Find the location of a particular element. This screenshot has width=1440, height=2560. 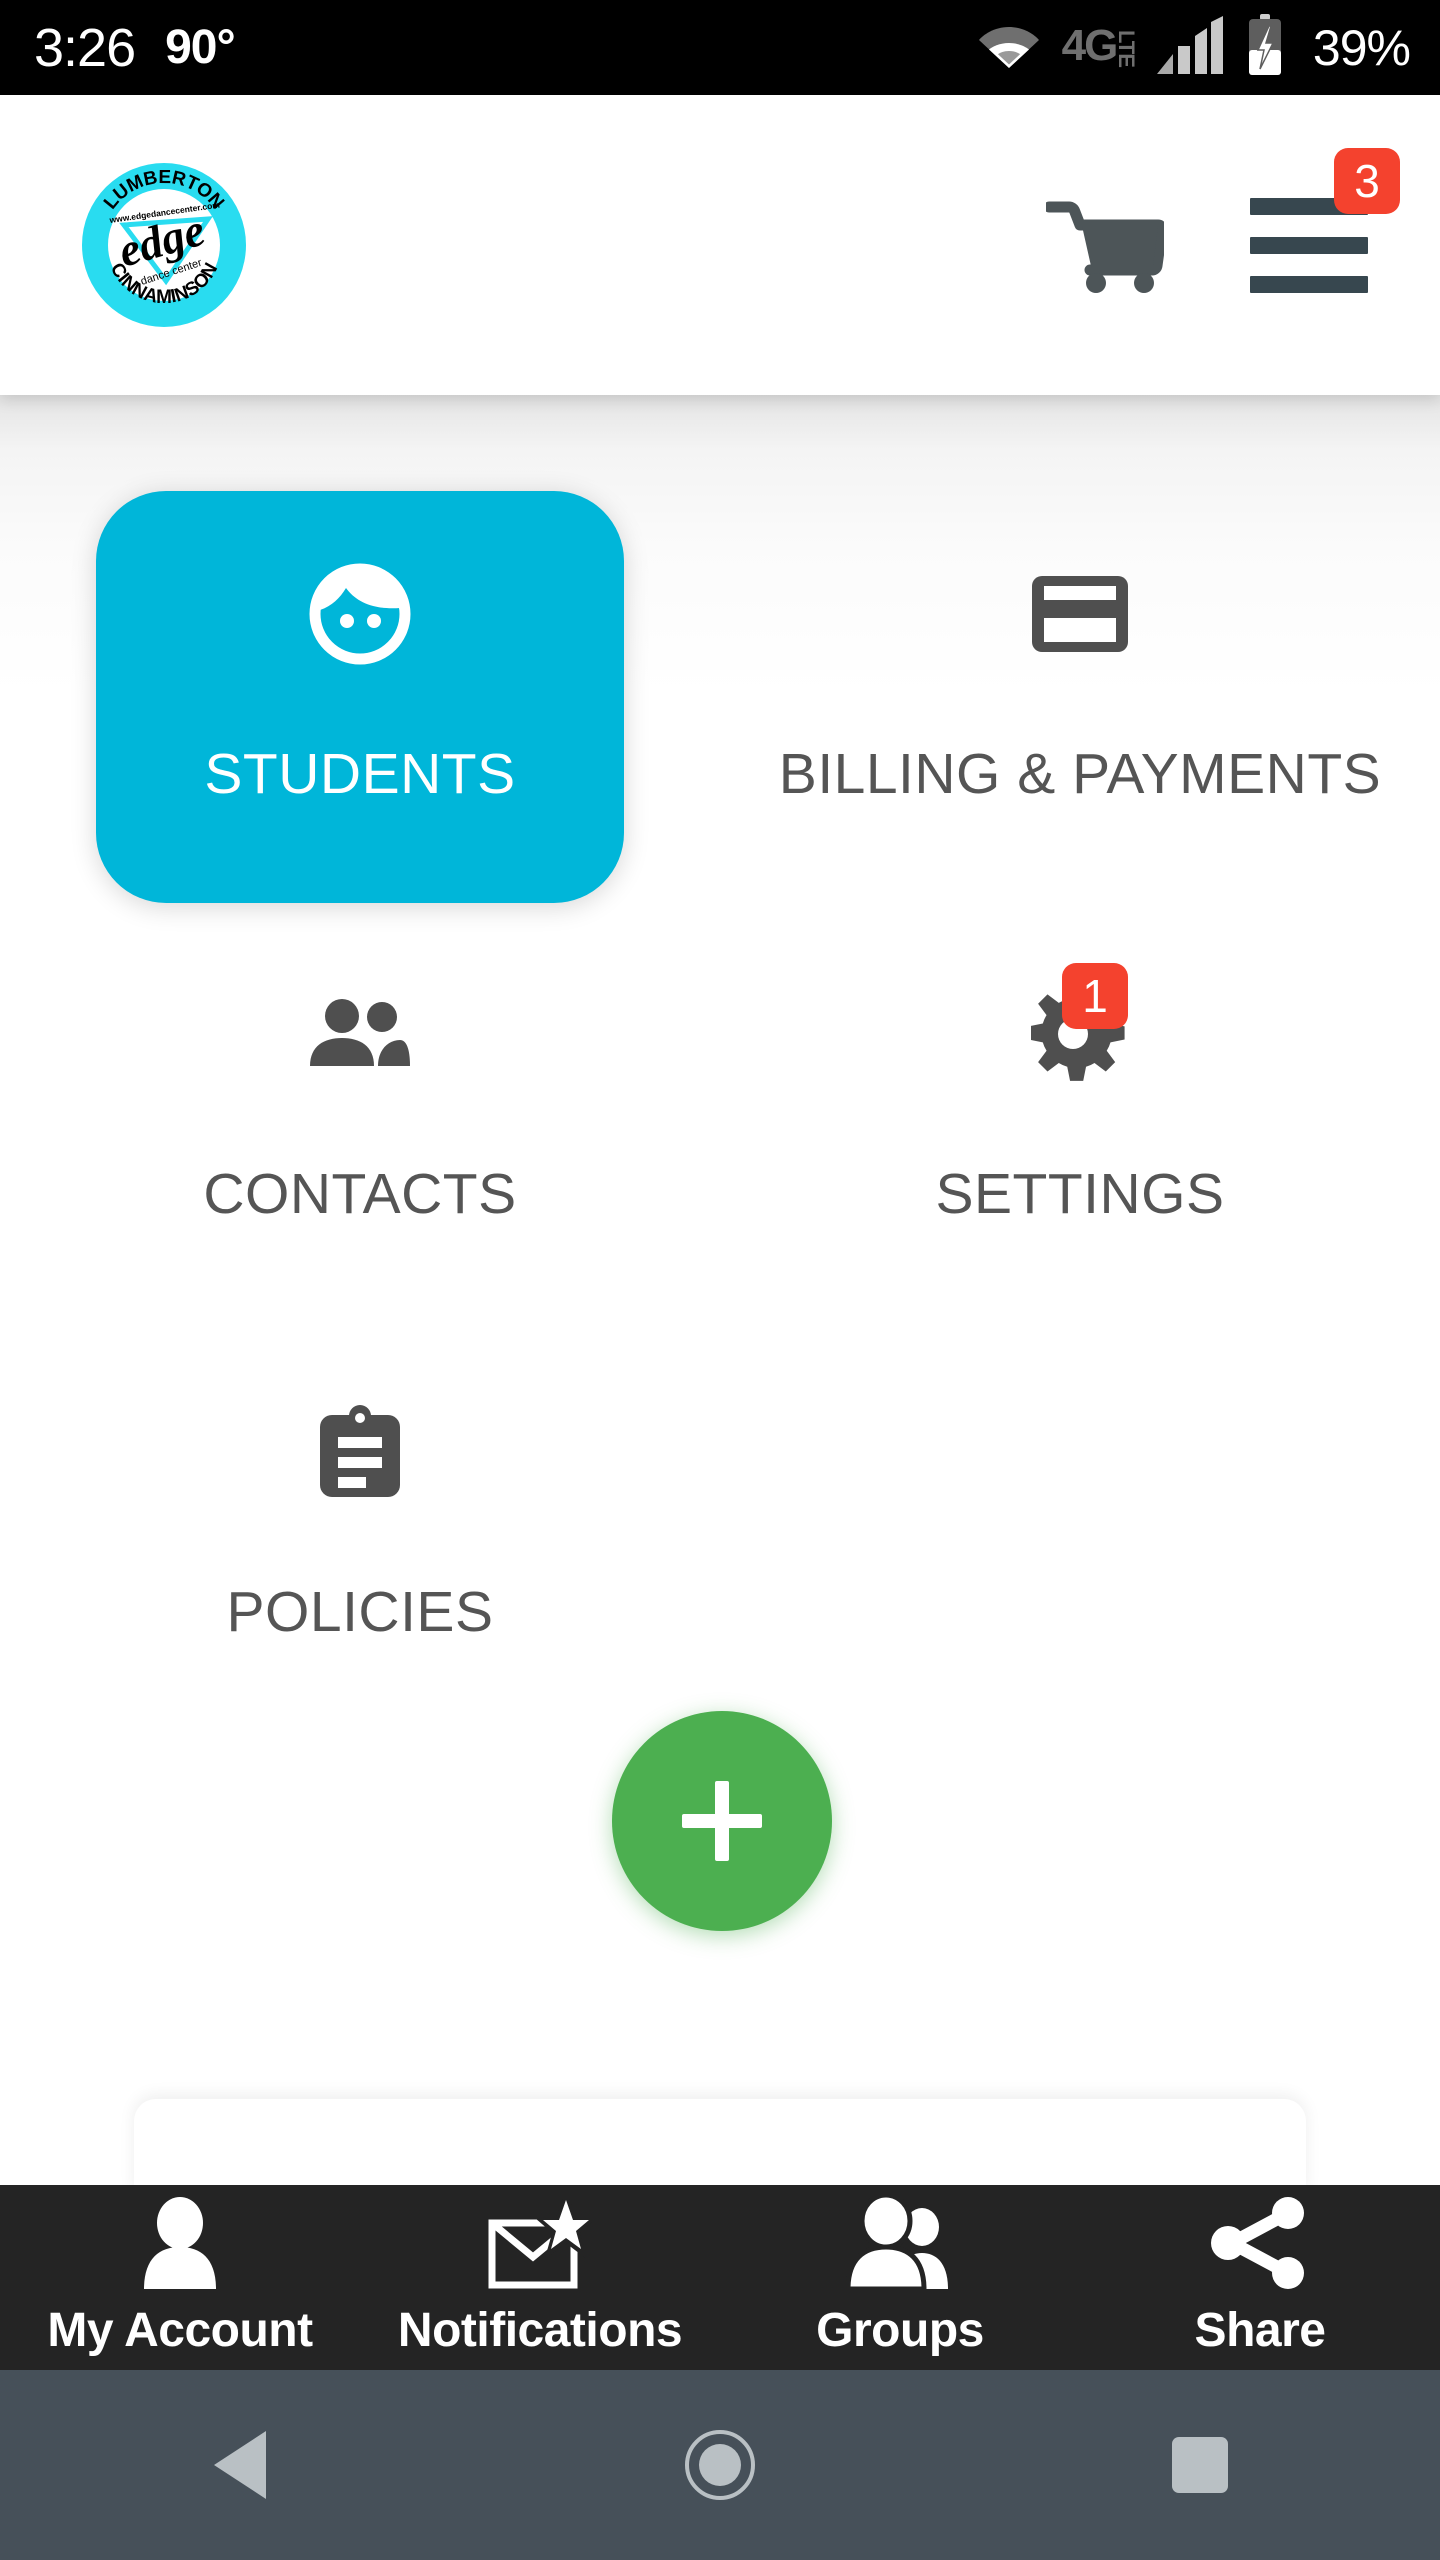

status-bar-right: 4G LTE 39% is located at coordinates (1194, 47).